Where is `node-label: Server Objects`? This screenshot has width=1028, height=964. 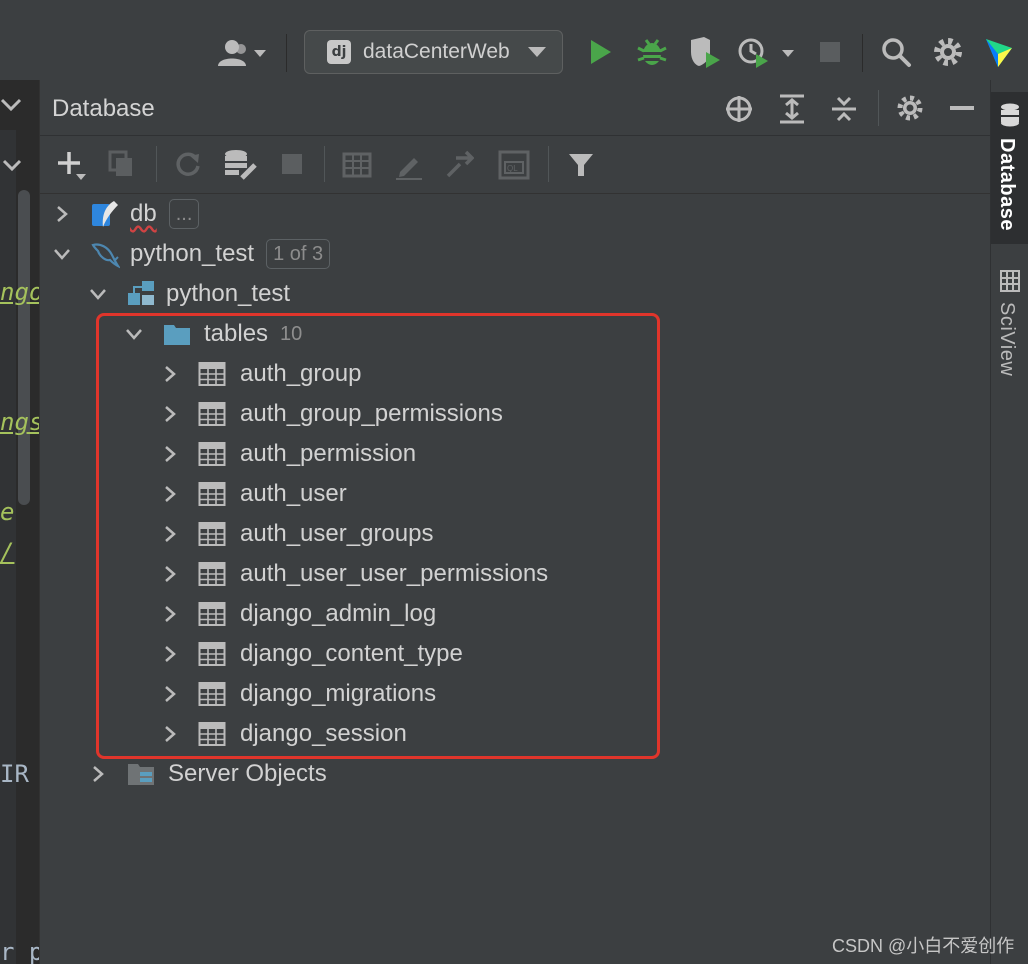 node-label: Server Objects is located at coordinates (247, 773).